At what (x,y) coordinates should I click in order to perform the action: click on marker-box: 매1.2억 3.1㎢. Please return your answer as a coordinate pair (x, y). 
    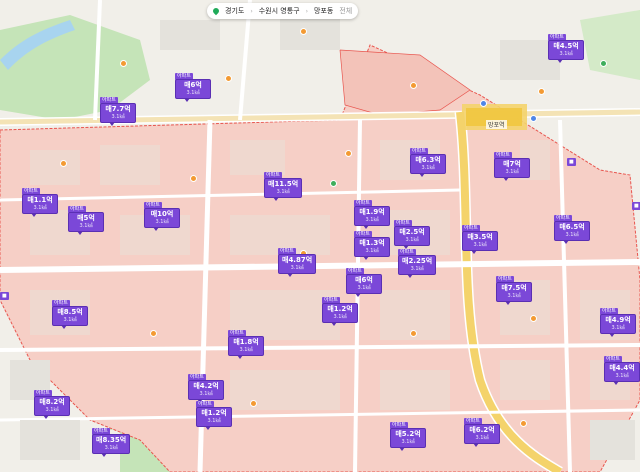
    Looking at the image, I should click on (214, 418).